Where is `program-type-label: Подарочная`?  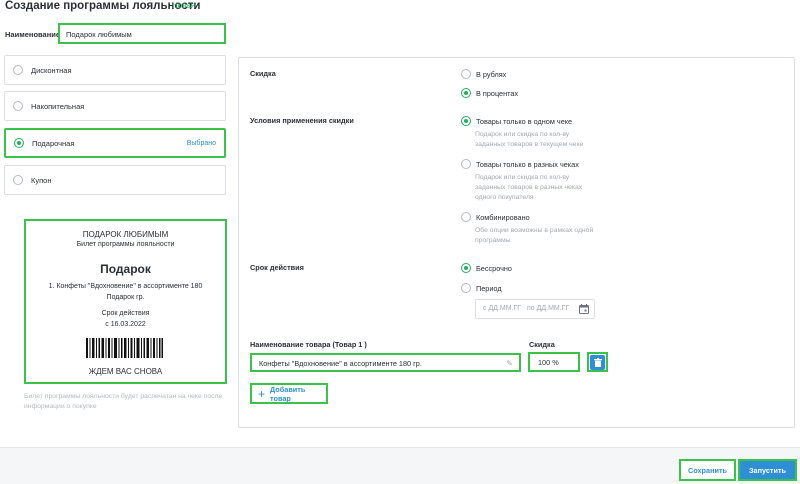
program-type-label: Подарочная is located at coordinates (53, 143).